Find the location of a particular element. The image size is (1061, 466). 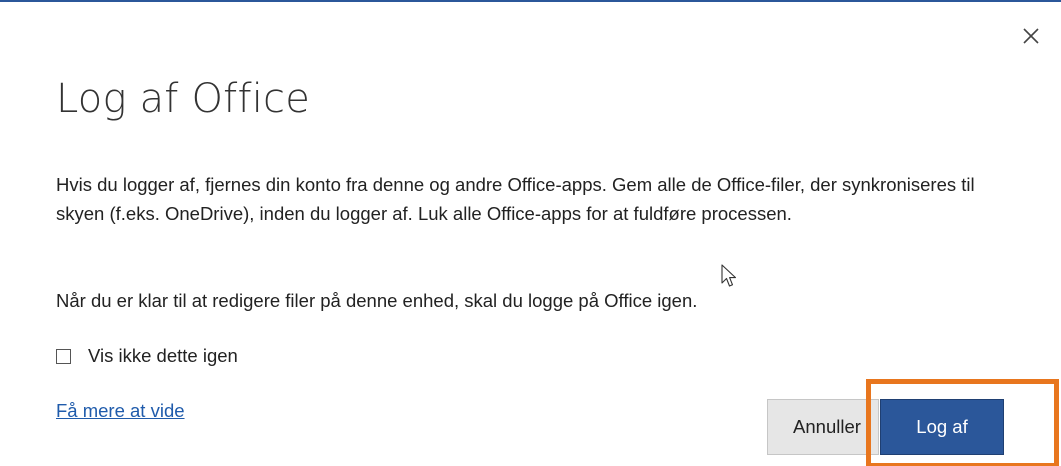

sign-out-button-label: Log af is located at coordinates (942, 426).